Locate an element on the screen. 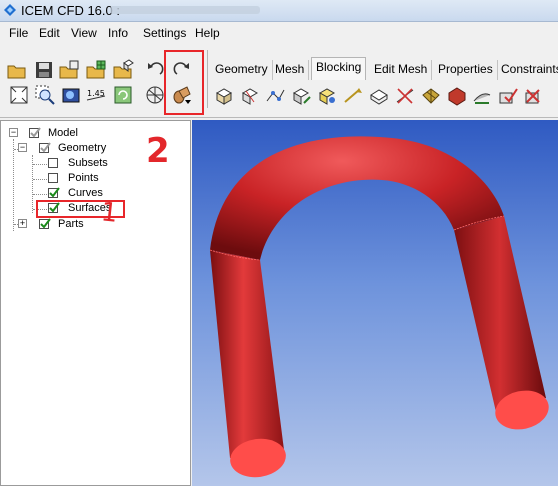 The width and height of the screenshot is (558, 486). refresh-icon is located at coordinates (123, 95).